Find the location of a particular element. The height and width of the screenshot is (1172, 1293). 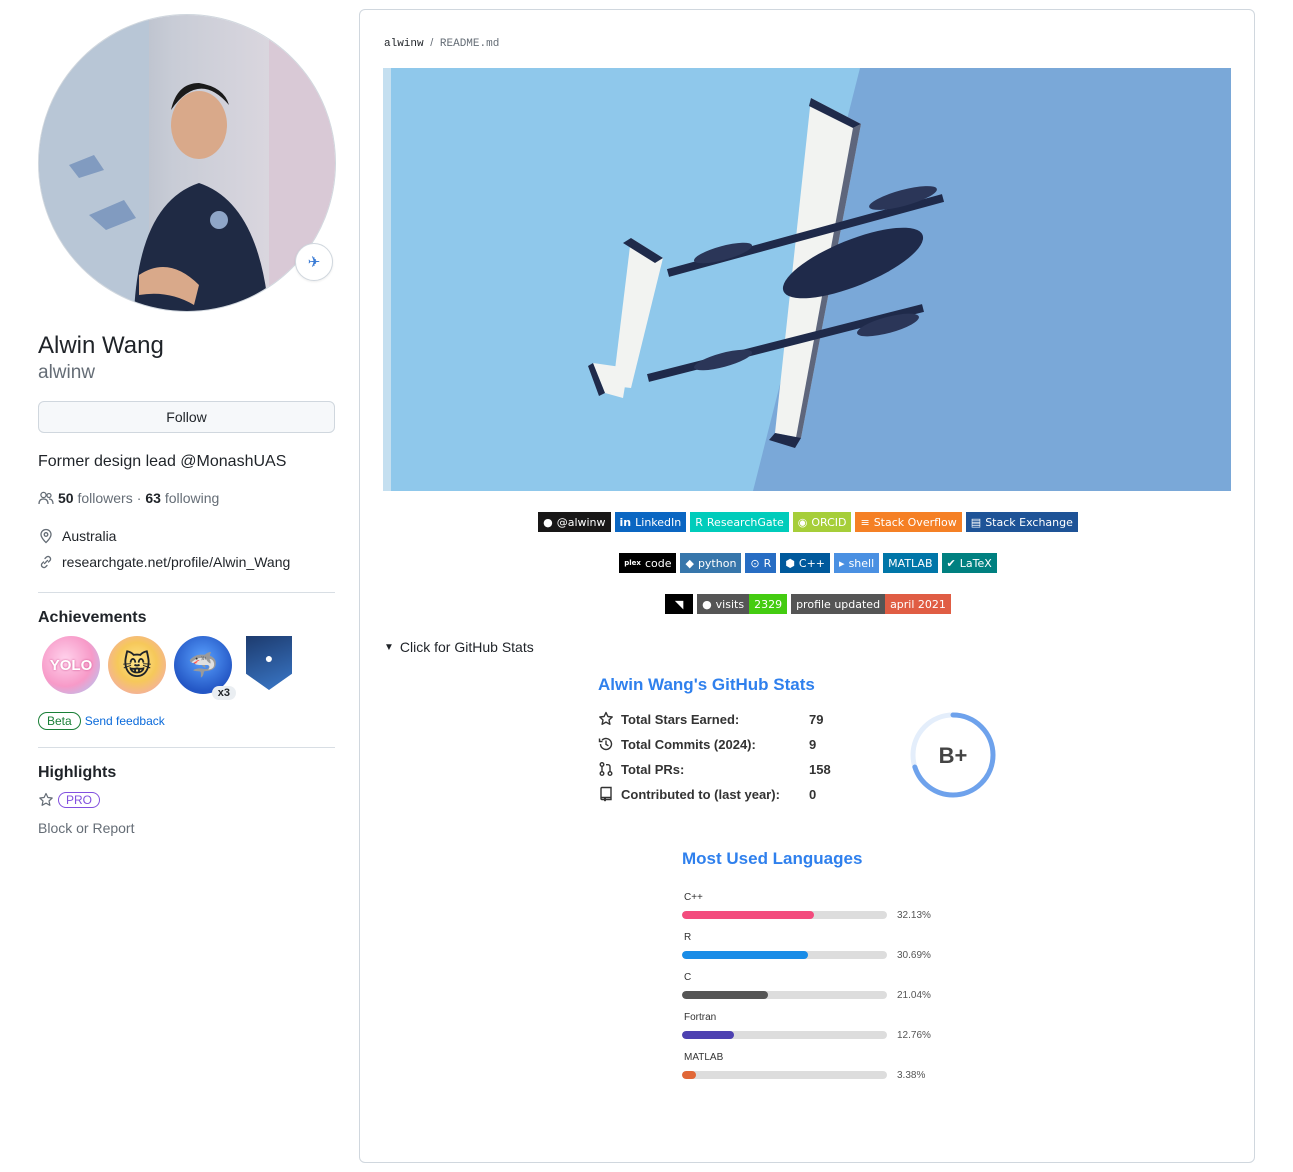

language-percent: 30.69% is located at coordinates (914, 955).